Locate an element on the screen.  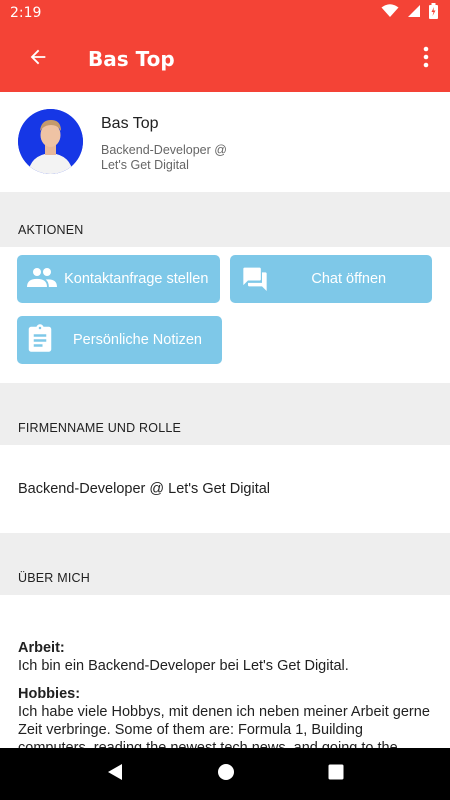
back-button is located at coordinates (38, 59).